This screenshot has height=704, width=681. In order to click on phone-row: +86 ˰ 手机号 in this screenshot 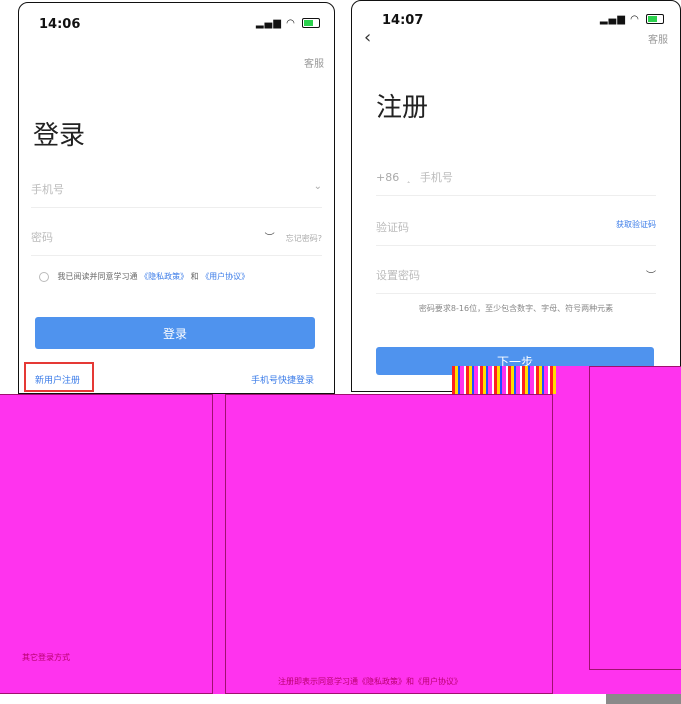, I will do `click(414, 177)`.